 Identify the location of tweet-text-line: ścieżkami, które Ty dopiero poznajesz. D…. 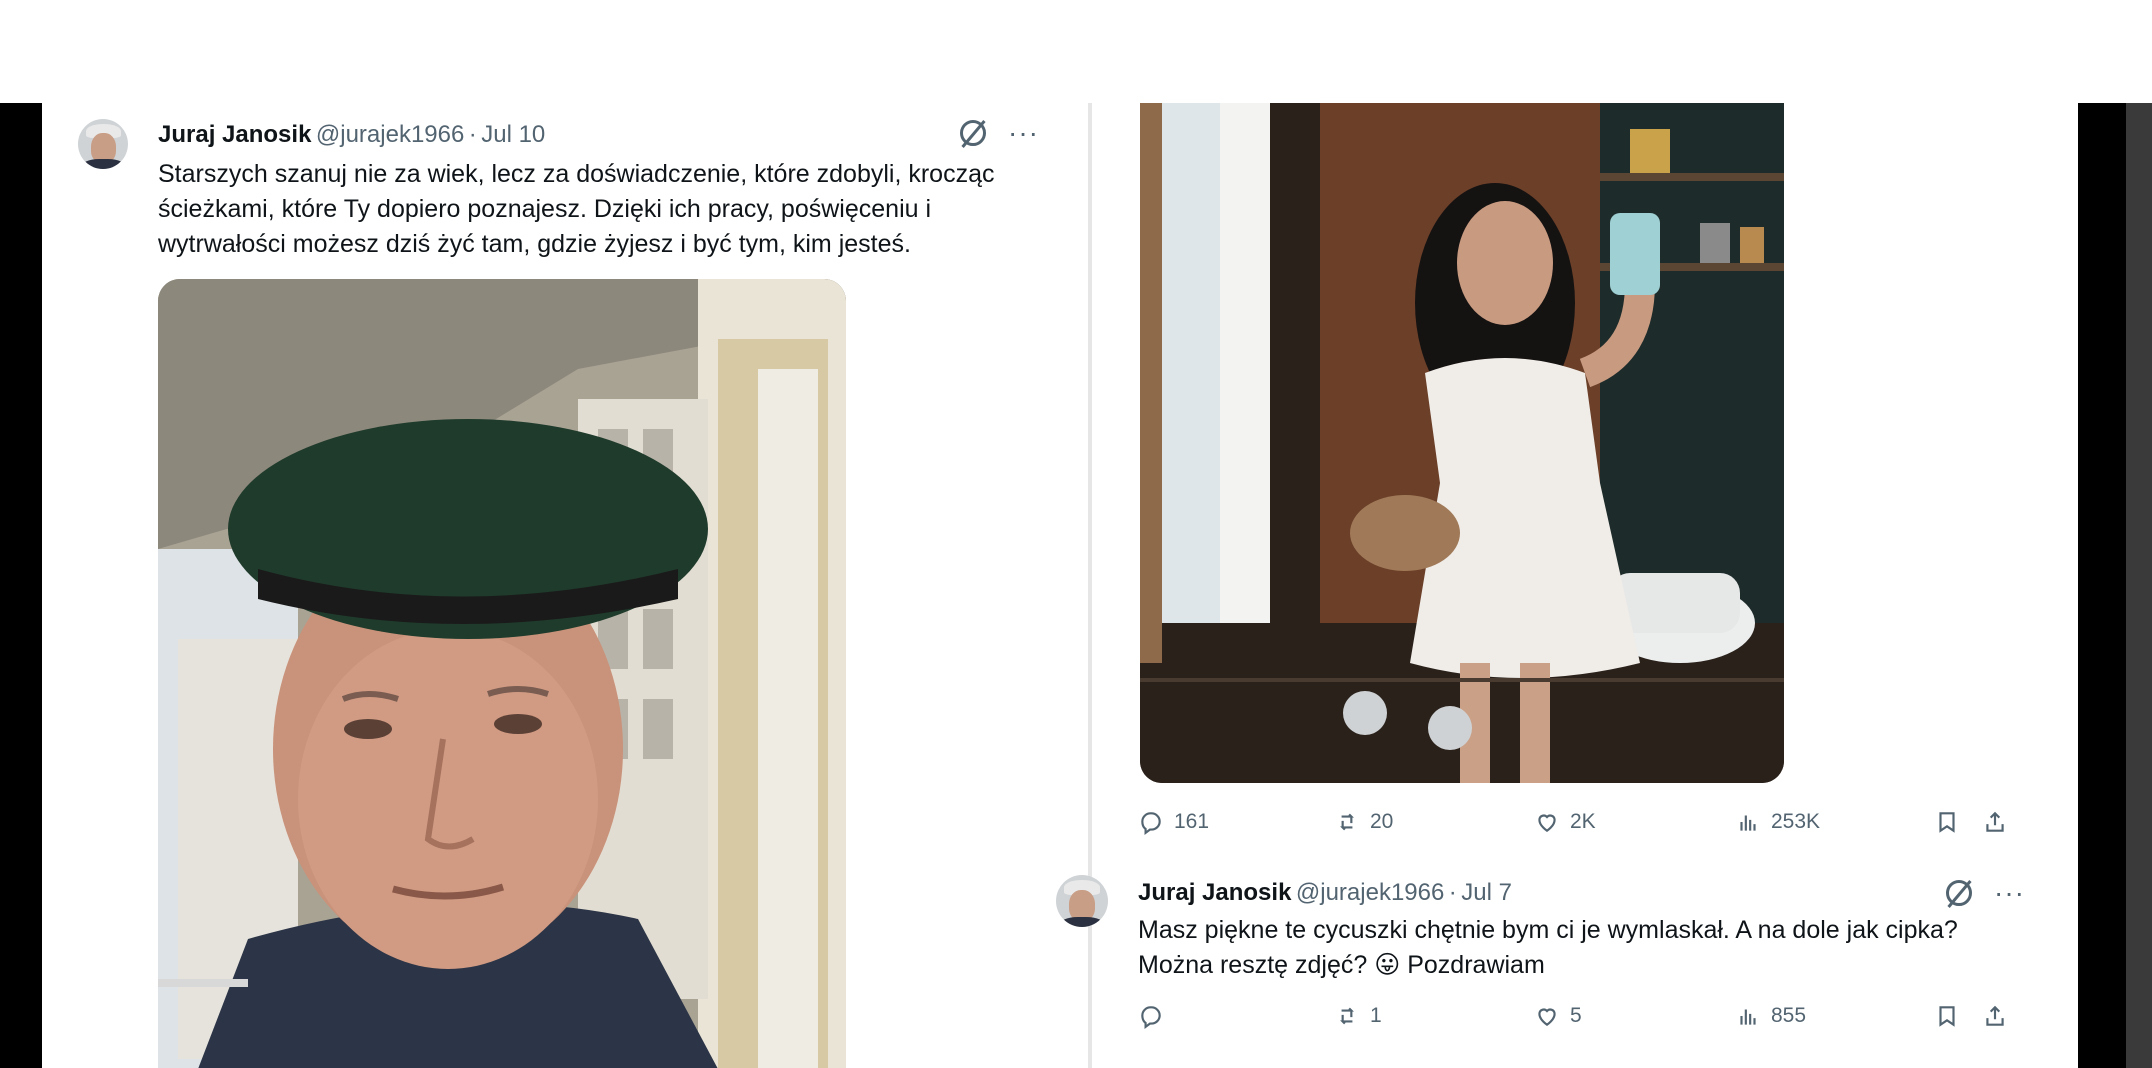
(545, 209).